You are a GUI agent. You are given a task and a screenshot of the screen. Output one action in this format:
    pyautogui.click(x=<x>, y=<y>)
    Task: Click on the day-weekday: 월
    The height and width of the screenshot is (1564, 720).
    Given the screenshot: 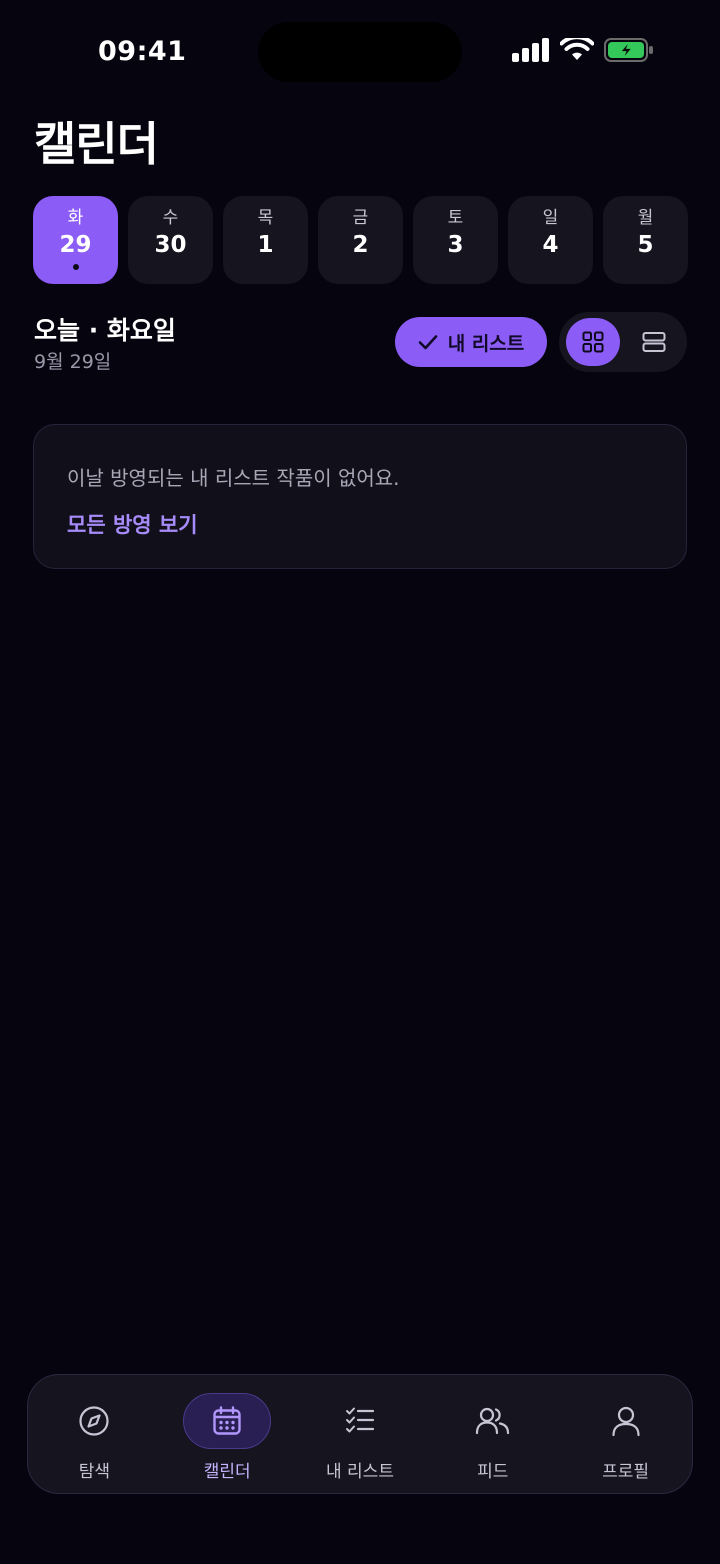 What is the action you would take?
    pyautogui.click(x=645, y=218)
    